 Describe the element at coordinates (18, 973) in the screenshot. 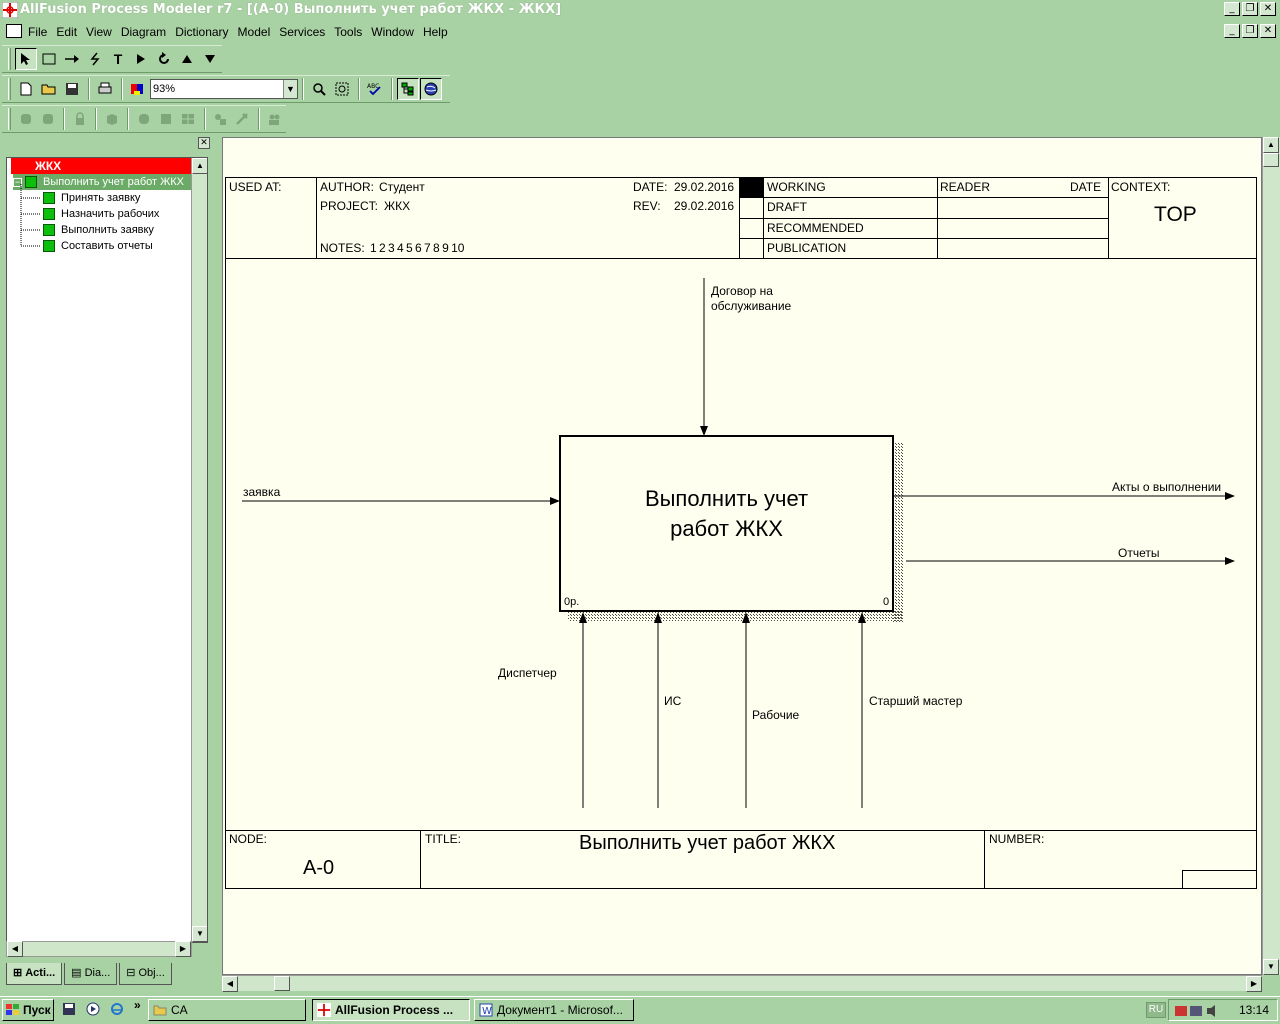

I see `activity-tree-icon: ⊞` at that location.